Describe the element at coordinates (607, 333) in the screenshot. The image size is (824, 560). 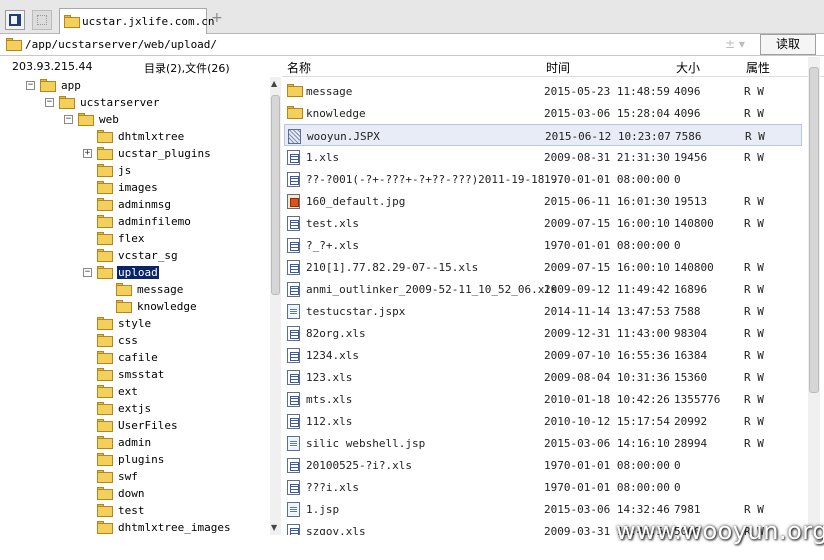
I see `file-time: 2009-12-31 11:43:00` at that location.